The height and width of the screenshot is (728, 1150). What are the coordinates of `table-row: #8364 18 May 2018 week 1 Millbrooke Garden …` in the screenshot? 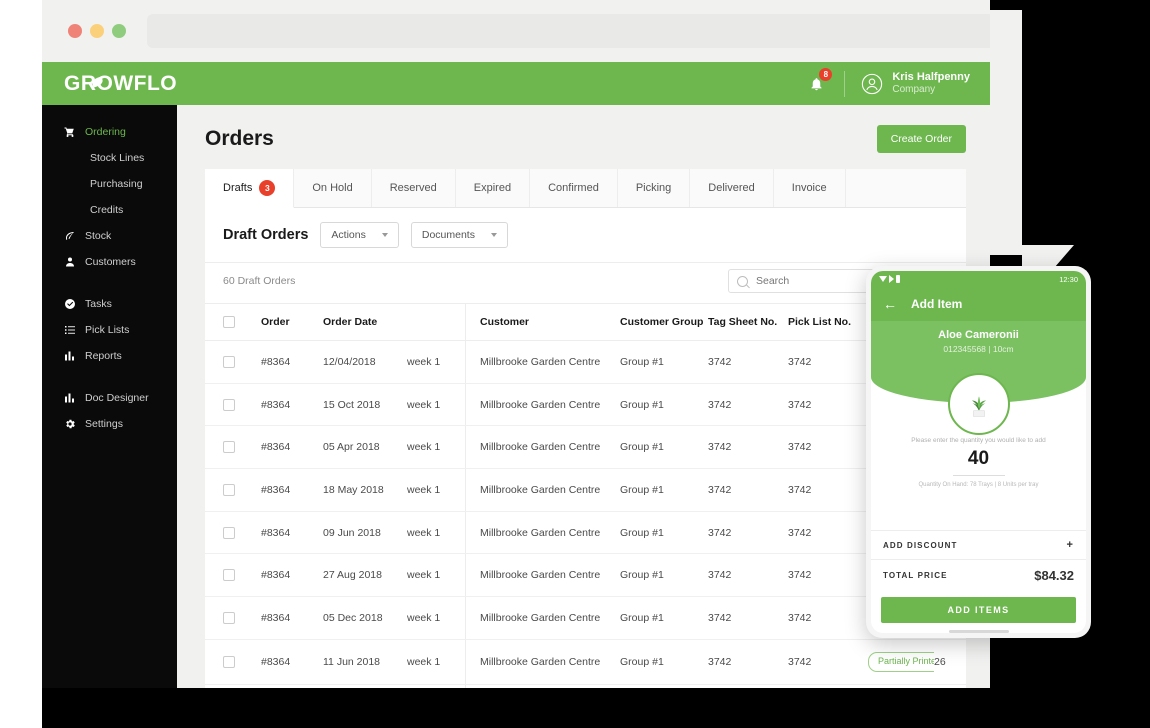 It's located at (589, 490).